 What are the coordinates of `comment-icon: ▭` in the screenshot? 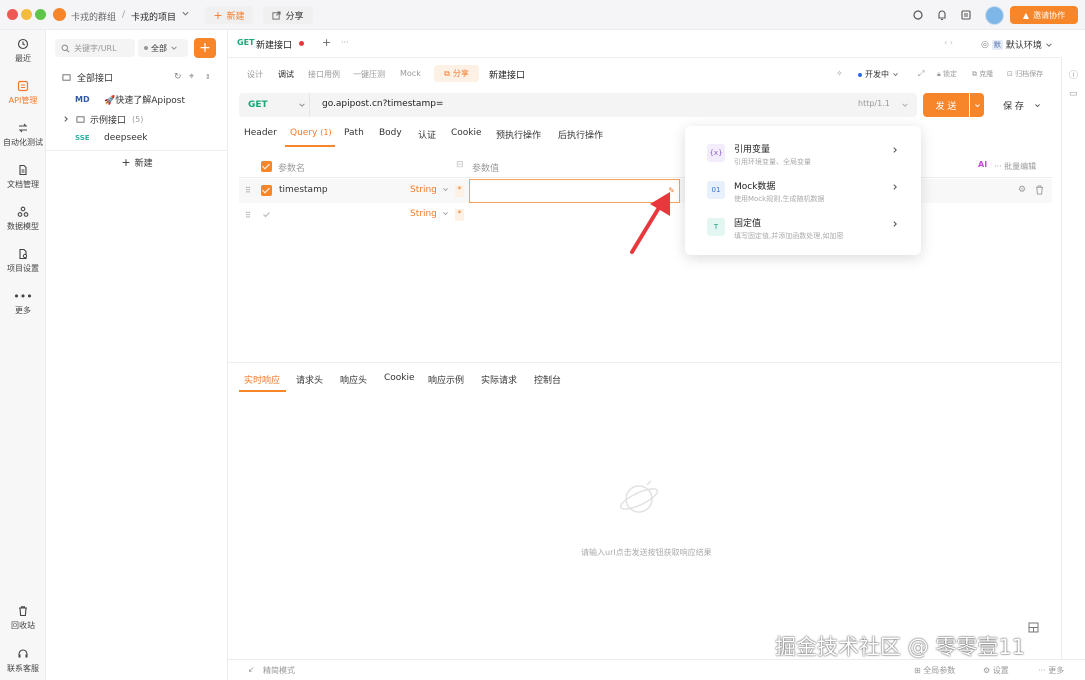 It's located at (1073, 94).